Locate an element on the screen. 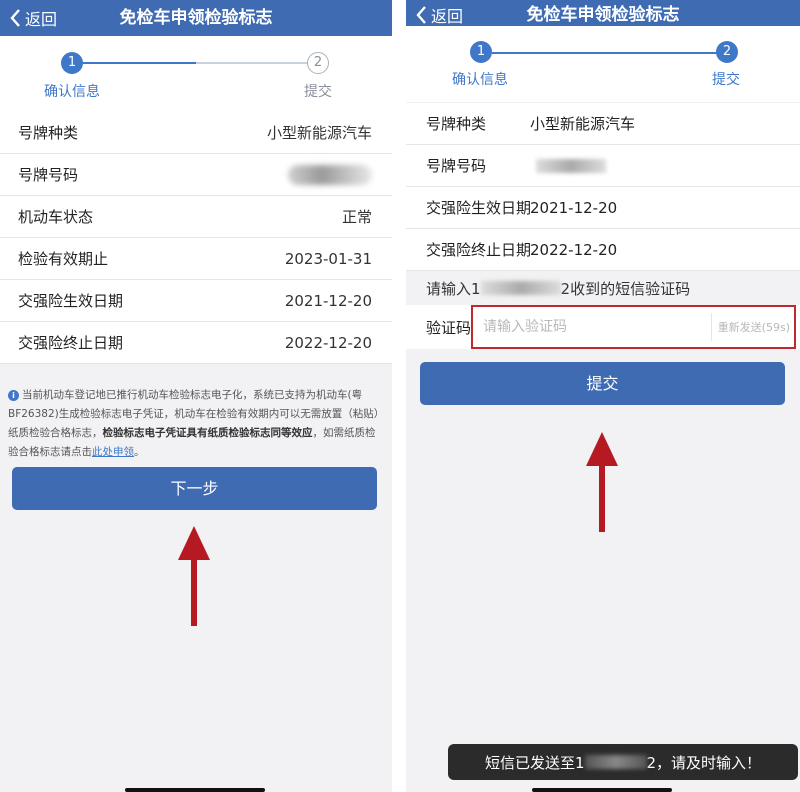 The width and height of the screenshot is (800, 792). step-pending-line is located at coordinates (252, 63).